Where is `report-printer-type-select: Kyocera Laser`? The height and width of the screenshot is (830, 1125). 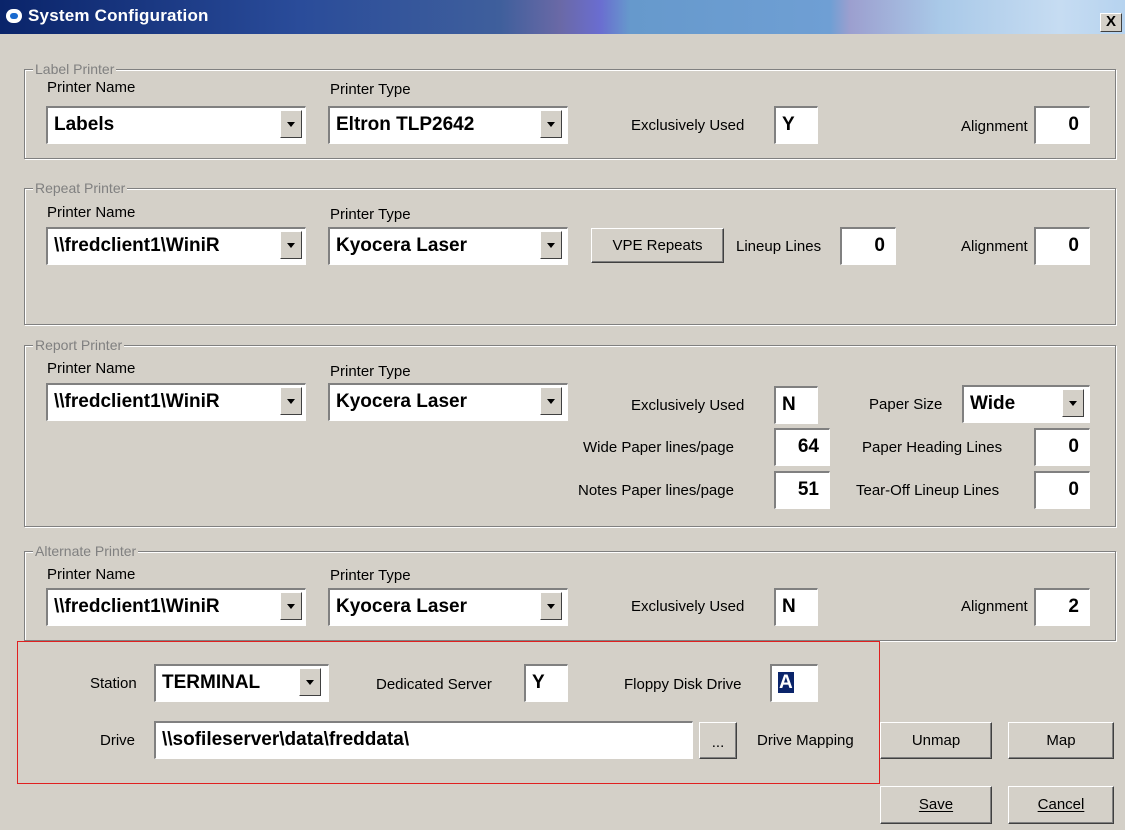
report-printer-type-select: Kyocera Laser is located at coordinates (448, 402).